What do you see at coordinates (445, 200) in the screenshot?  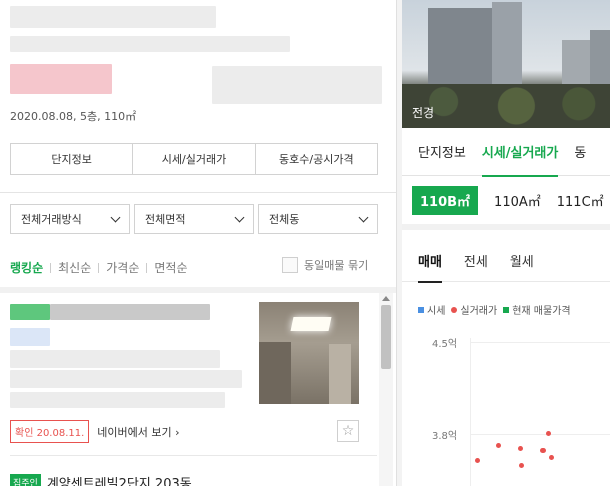 I see `area-option: 110B㎡` at bounding box center [445, 200].